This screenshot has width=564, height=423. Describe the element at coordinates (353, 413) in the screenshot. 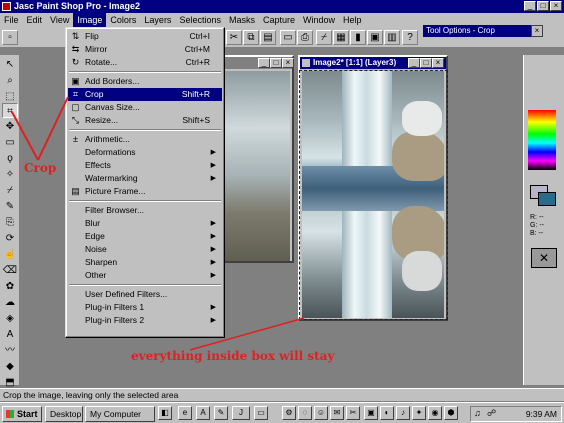

I see `tray-app-icon-5: ✂` at that location.